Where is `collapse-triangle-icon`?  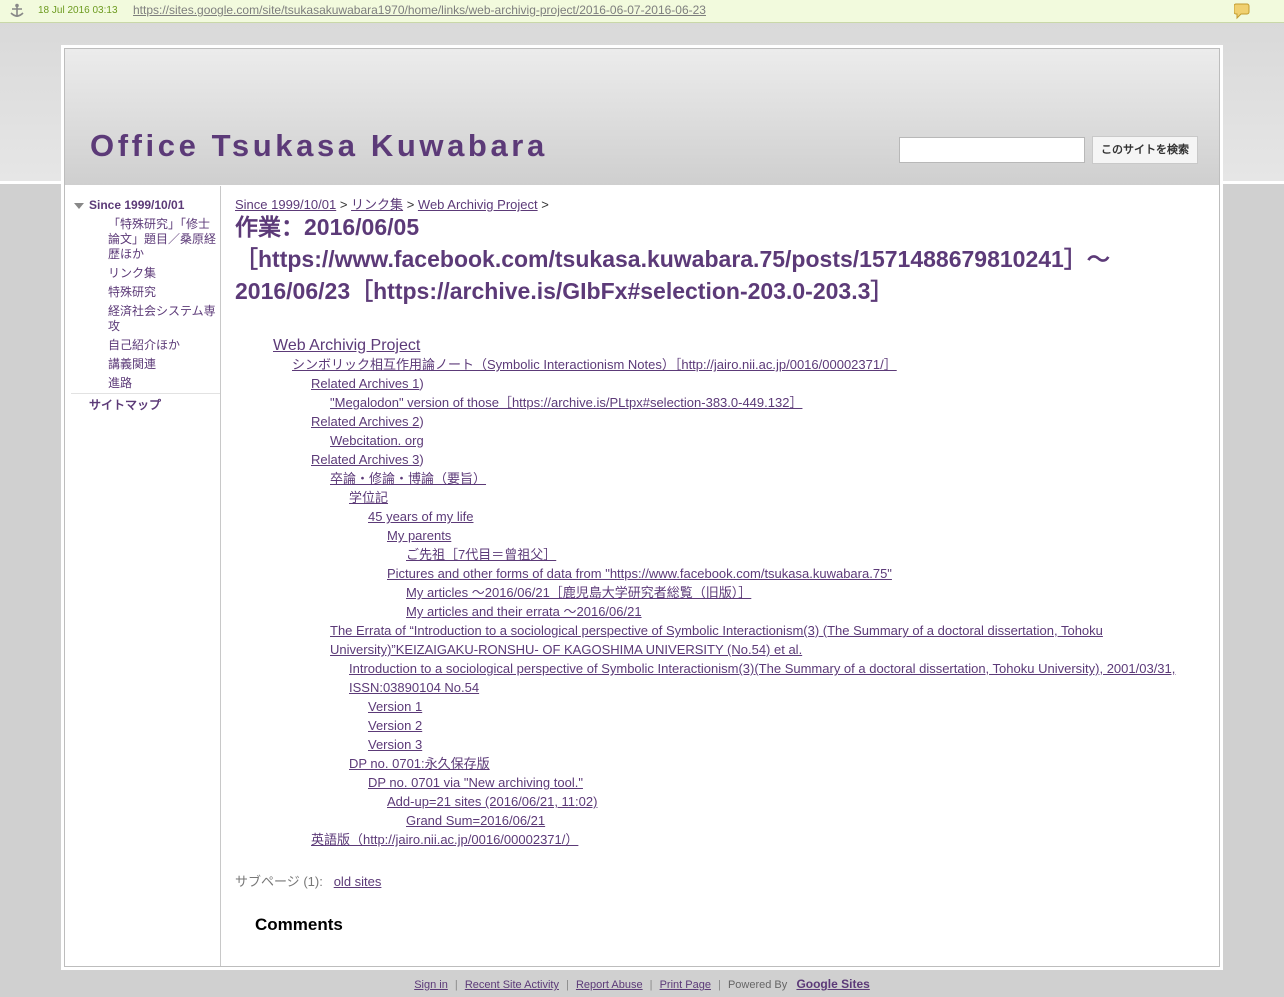 collapse-triangle-icon is located at coordinates (79, 206).